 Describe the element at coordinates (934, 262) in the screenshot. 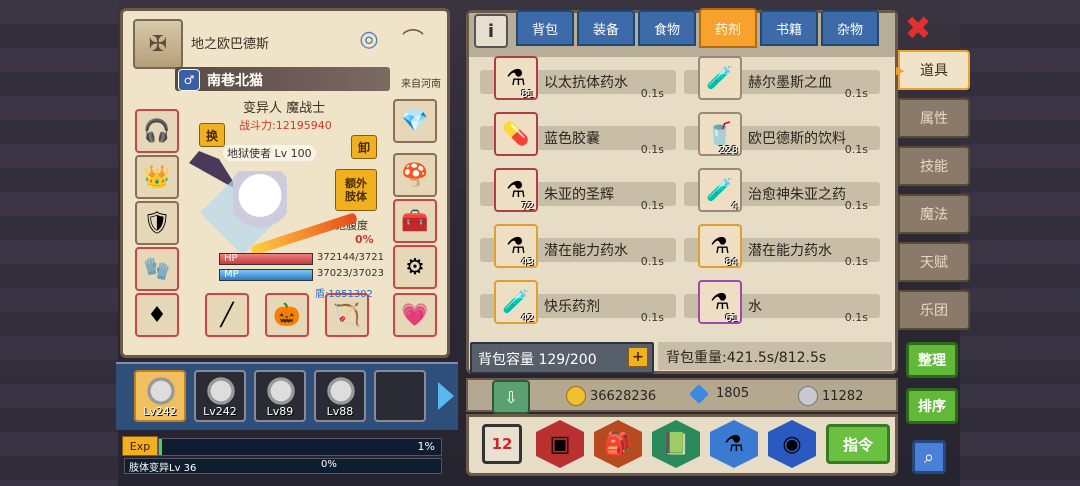

I see `side-tab-4: 天赋` at that location.